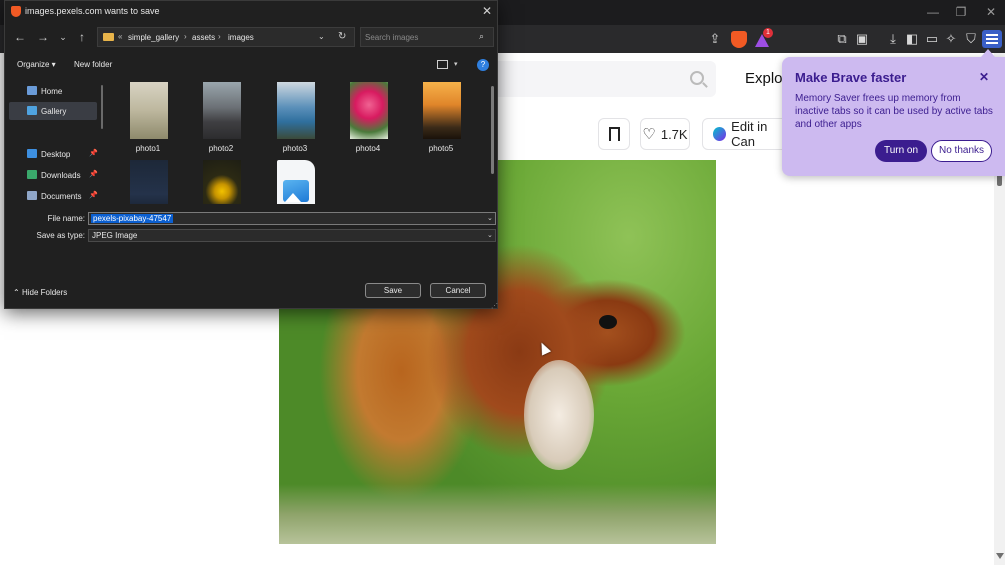 This screenshot has height=565, width=1005. I want to click on save-as-type-select: JPEG Image ⌄, so click(292, 235).